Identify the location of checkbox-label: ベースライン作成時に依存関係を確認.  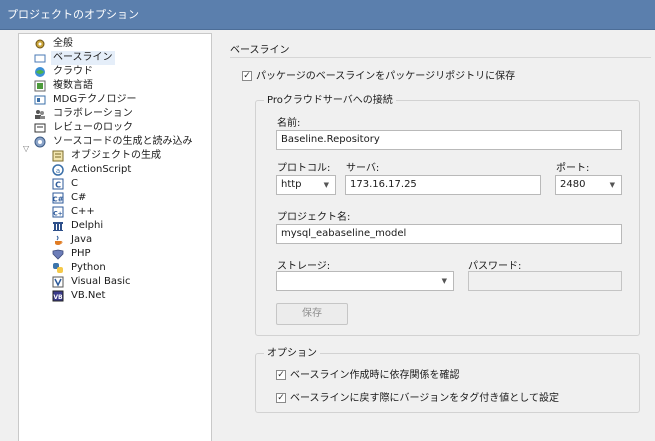
(375, 375).